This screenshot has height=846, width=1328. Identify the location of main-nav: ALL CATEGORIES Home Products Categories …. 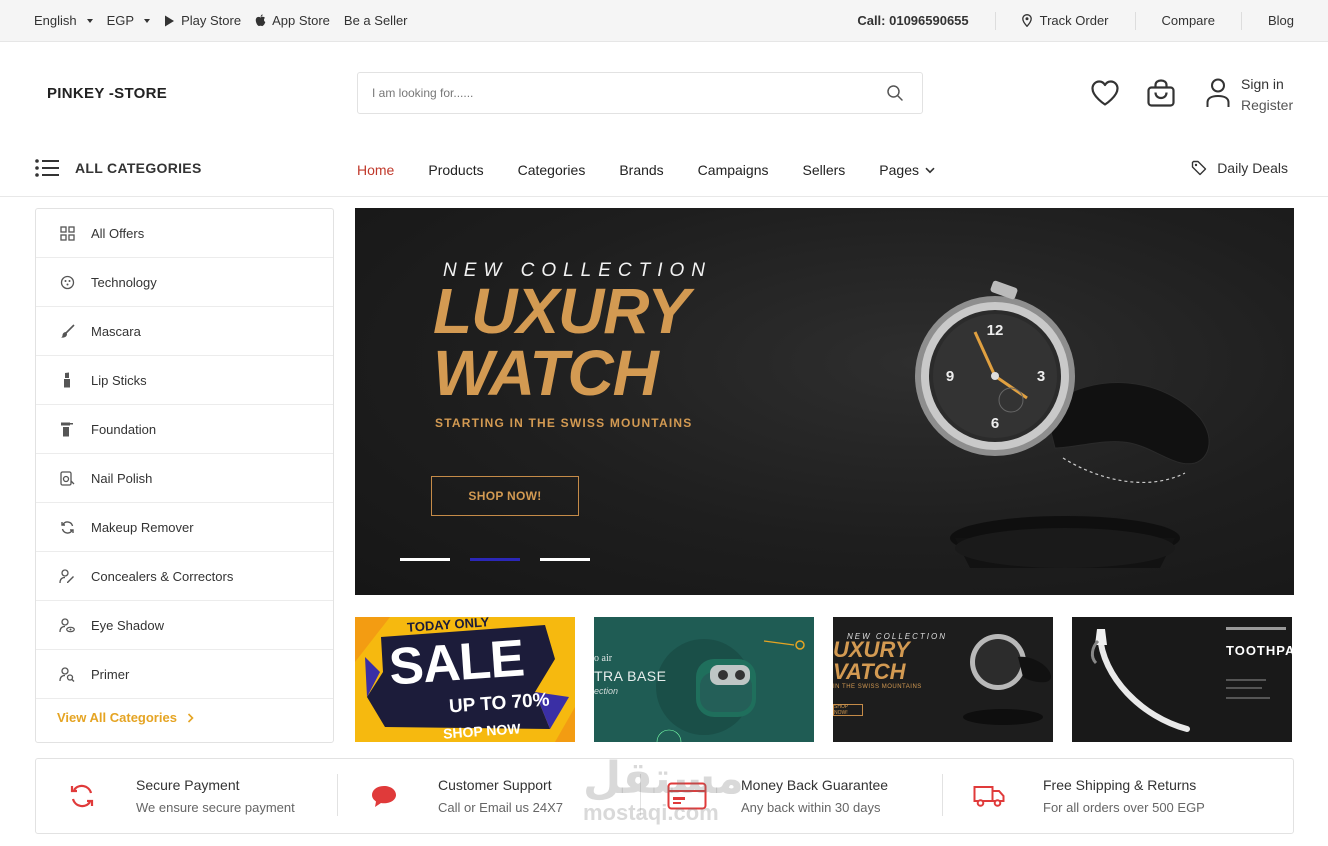
(664, 171).